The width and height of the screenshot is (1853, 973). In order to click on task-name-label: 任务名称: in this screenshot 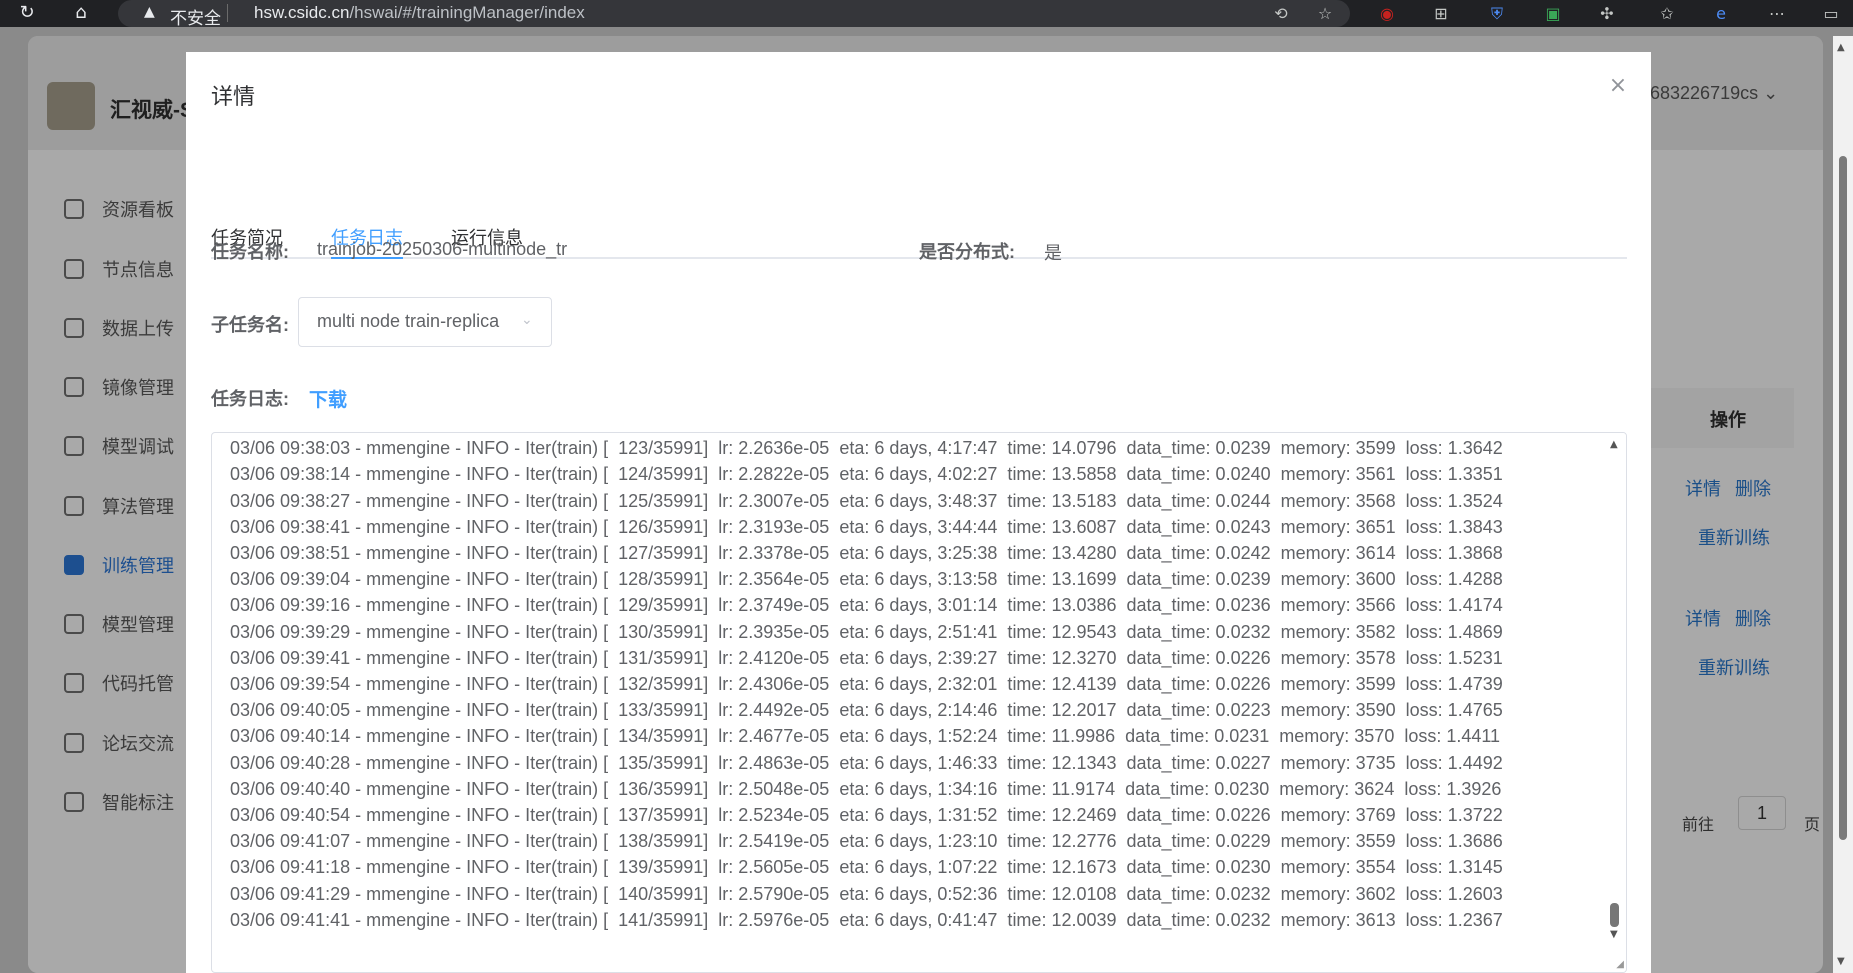, I will do `click(250, 252)`.